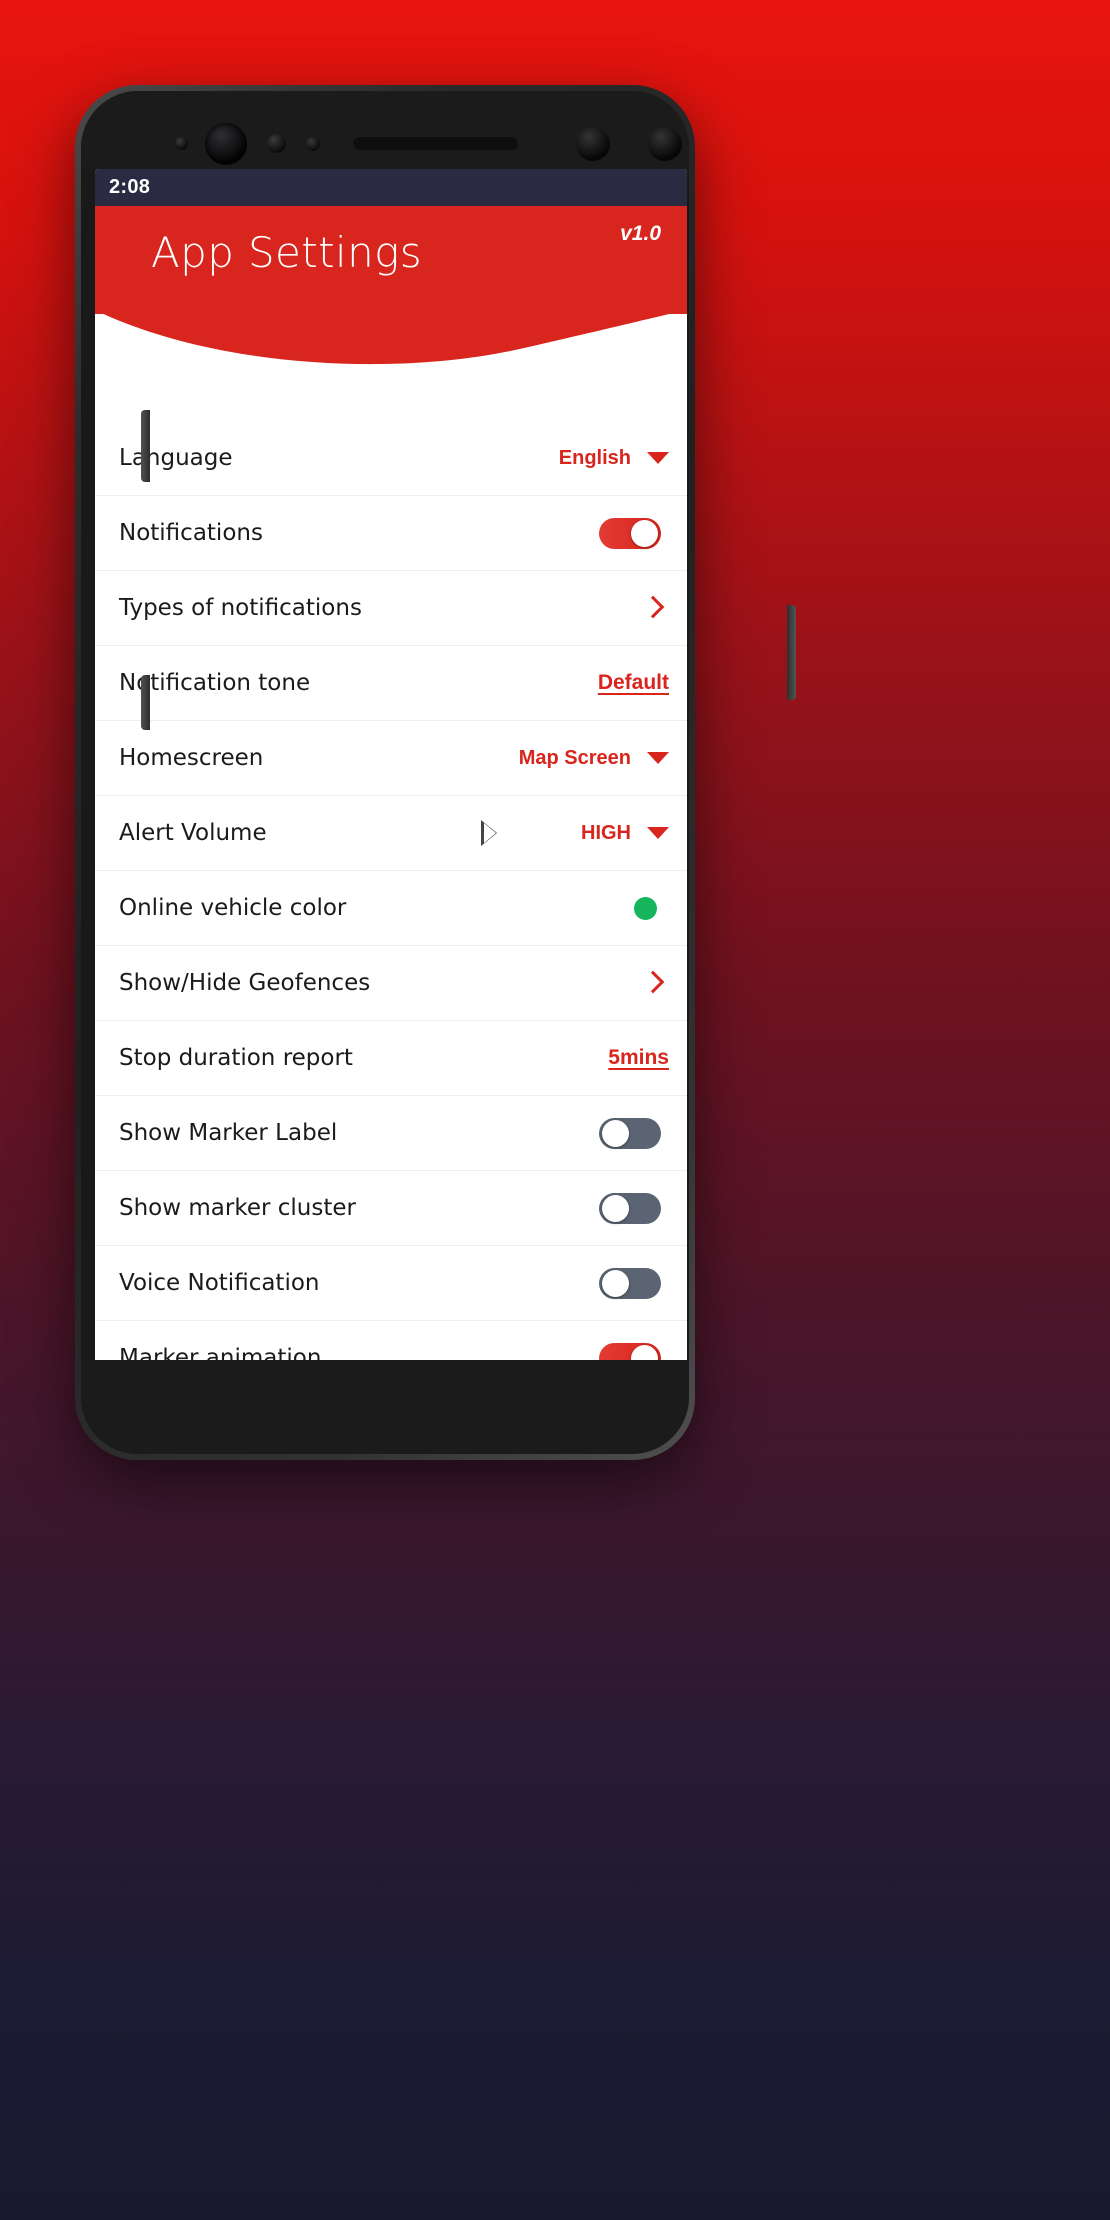 Image resolution: width=1110 pixels, height=2220 pixels. What do you see at coordinates (226, 144) in the screenshot?
I see `front-camera-icon` at bounding box center [226, 144].